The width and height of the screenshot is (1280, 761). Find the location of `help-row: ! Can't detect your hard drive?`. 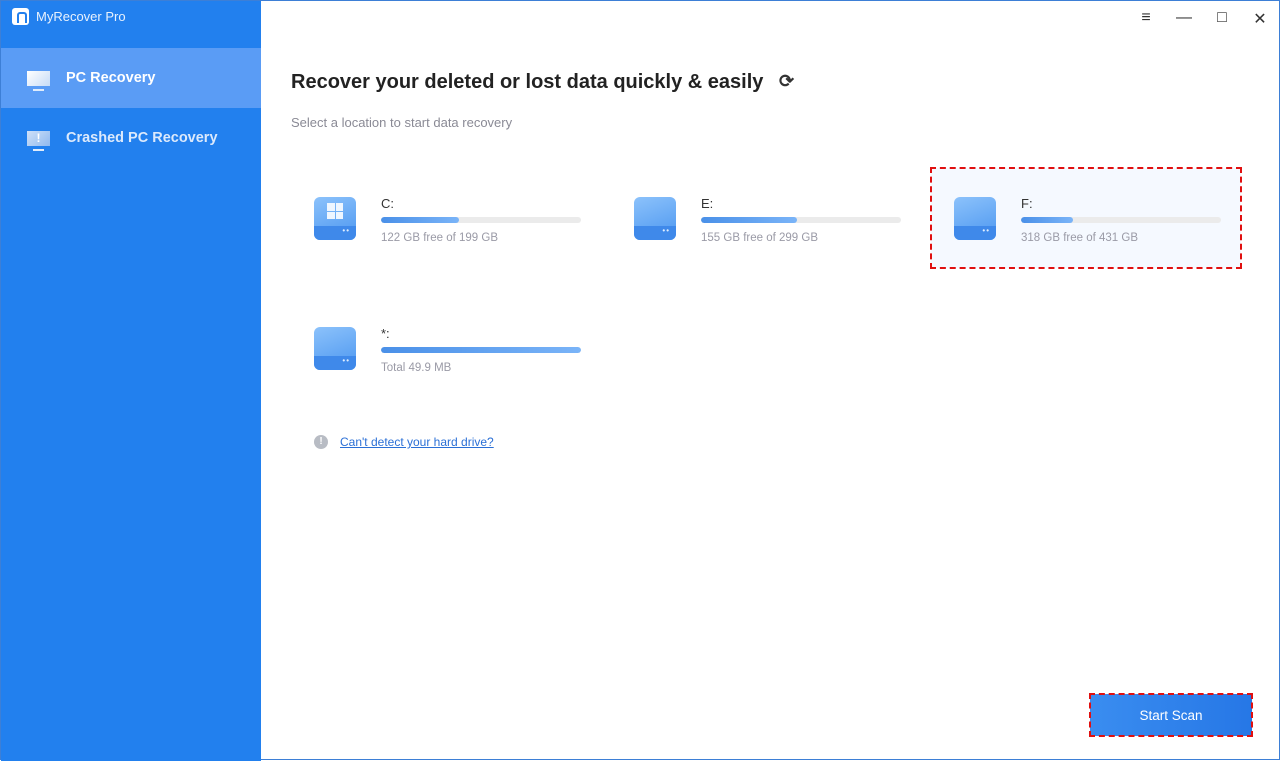

help-row: ! Can't detect your hard drive? is located at coordinates (404, 442).